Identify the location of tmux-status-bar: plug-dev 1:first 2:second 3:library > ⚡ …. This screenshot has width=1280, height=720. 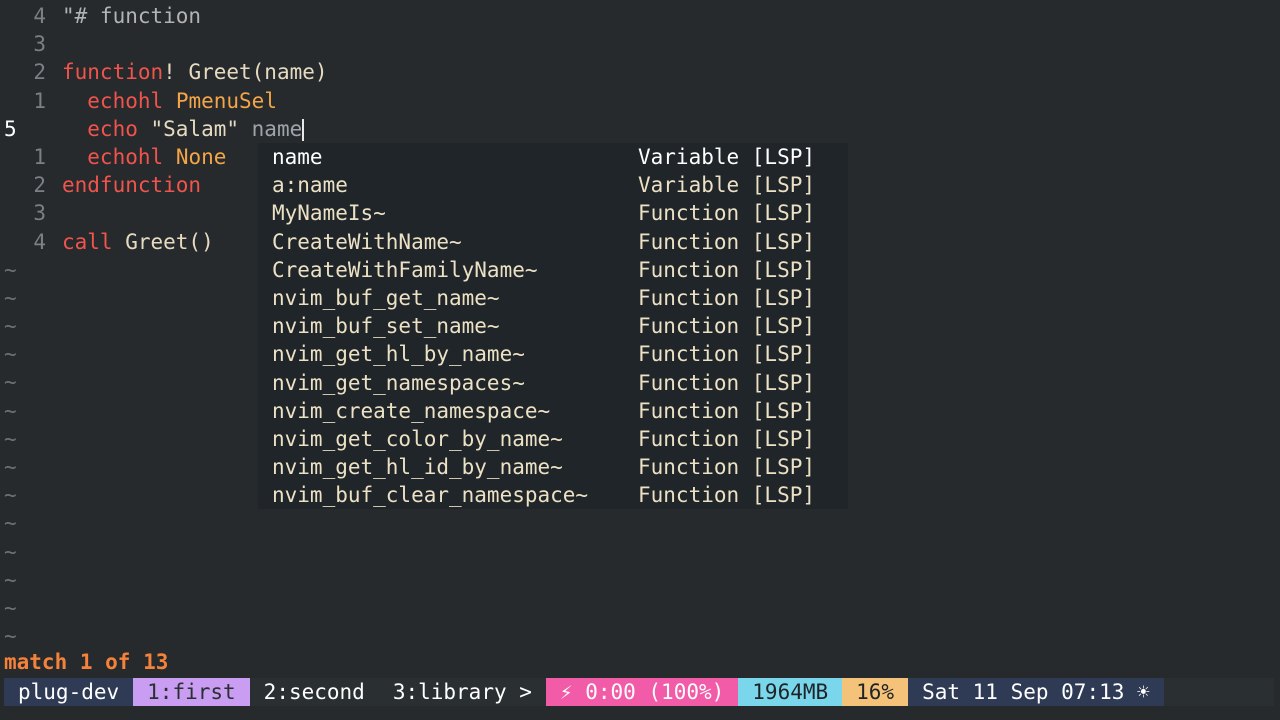
(639, 692).